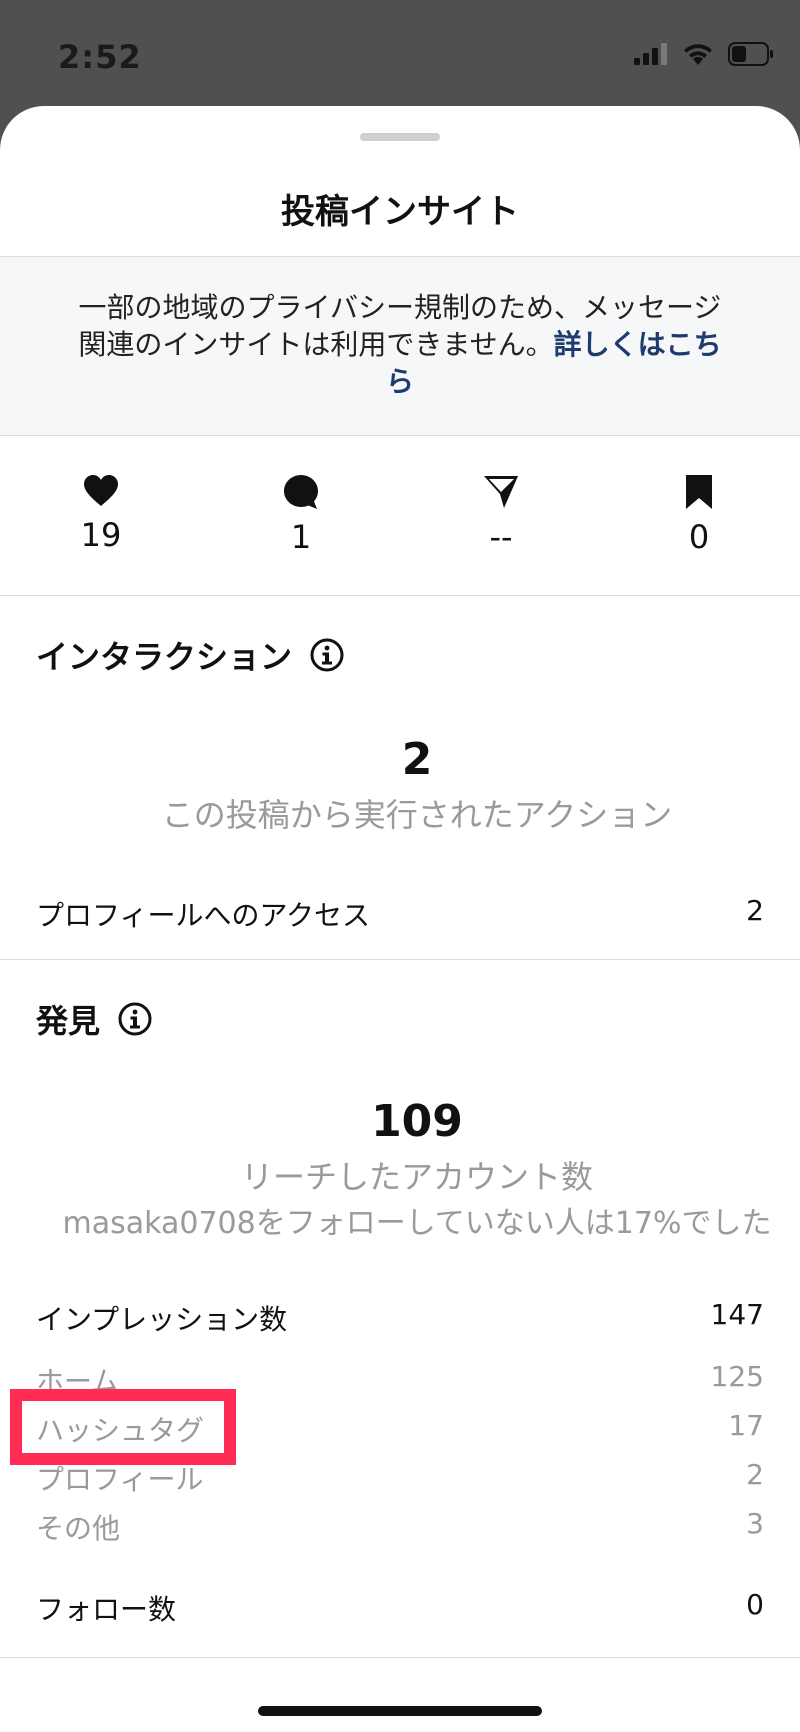 The image size is (800, 1732). I want to click on reach-note: masaka0708をフォローしていない人は17%でした, so click(417, 1223).